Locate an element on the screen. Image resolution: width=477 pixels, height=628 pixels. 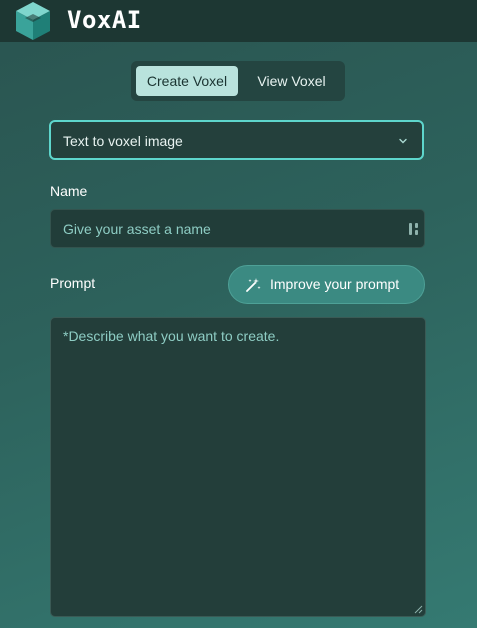
chevron-down-icon is located at coordinates (403, 141).